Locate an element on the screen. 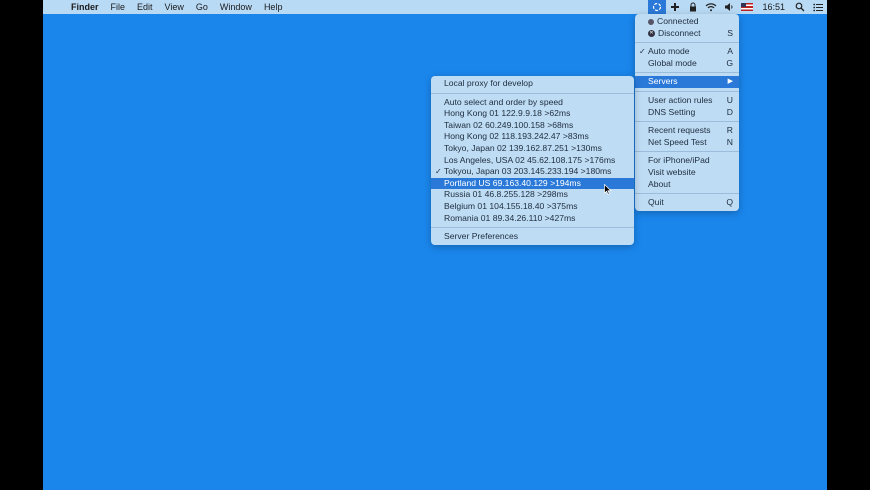 This screenshot has height=490, width=870. status-connected: Connected is located at coordinates (687, 22).